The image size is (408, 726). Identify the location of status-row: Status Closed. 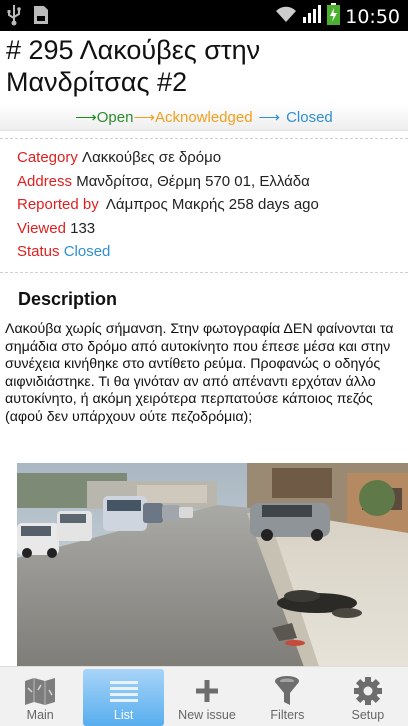
(168, 252).